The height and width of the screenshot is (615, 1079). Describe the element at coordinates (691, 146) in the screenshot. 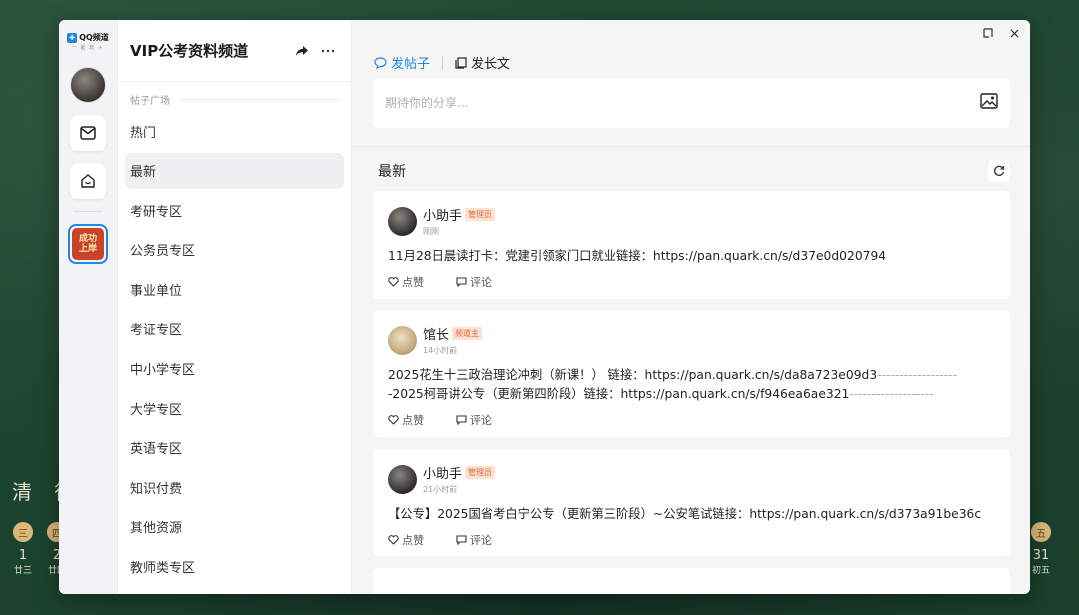

I see `feed-divider` at that location.